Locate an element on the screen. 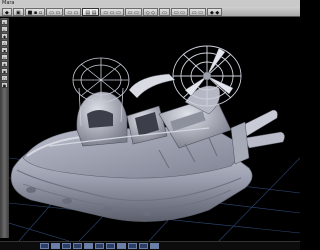 This screenshot has width=320, height=250. menu-bar: Mara is located at coordinates (150, 3).